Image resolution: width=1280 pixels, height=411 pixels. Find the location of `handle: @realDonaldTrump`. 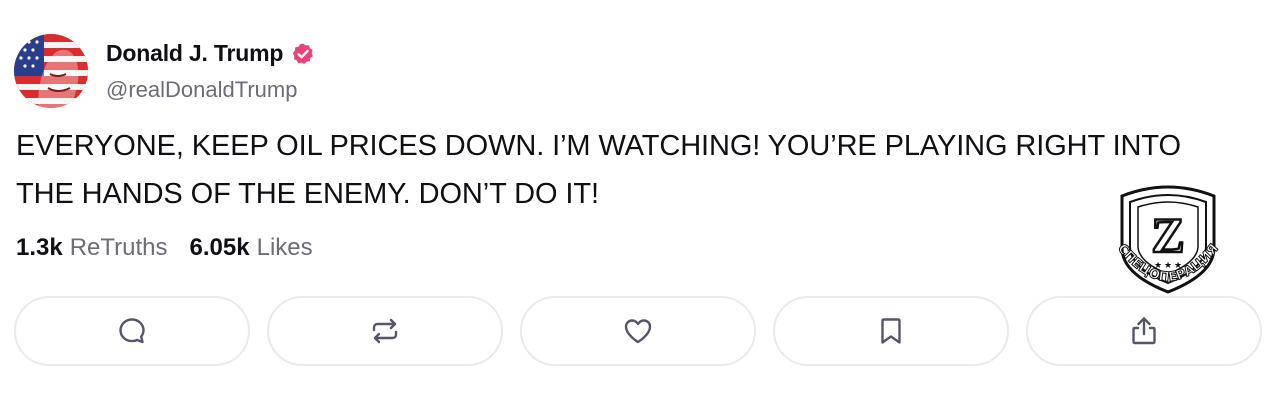

handle: @realDonaldTrump is located at coordinates (210, 90).